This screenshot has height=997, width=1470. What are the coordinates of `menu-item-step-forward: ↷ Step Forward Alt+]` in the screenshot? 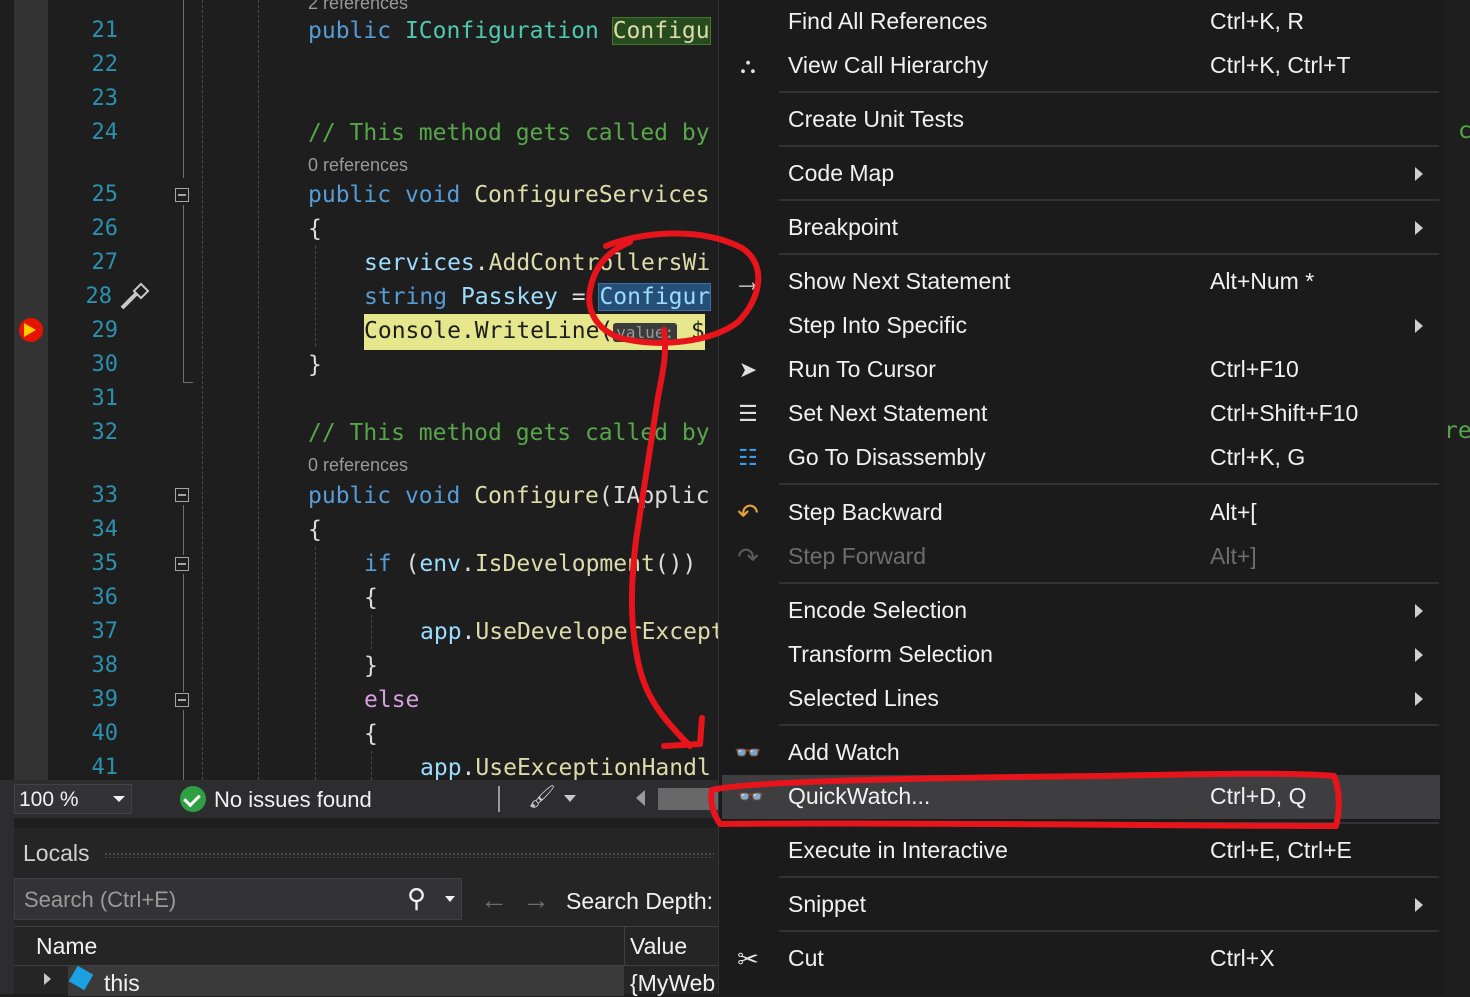 It's located at (1082, 557).